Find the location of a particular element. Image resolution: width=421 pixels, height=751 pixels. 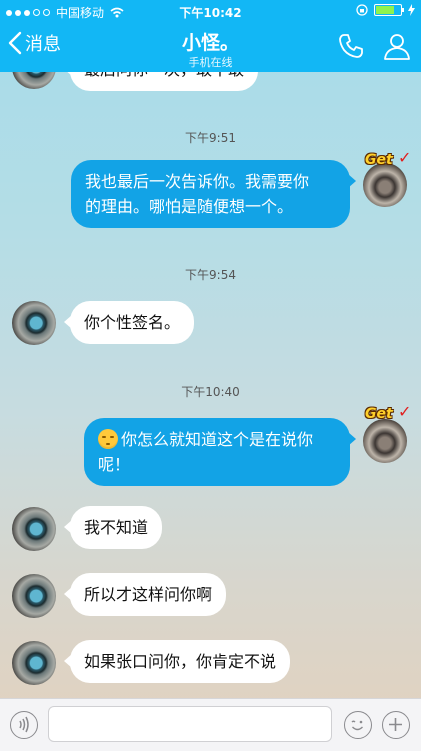

message-timestamp: 下午10:40 is located at coordinates (210, 392).